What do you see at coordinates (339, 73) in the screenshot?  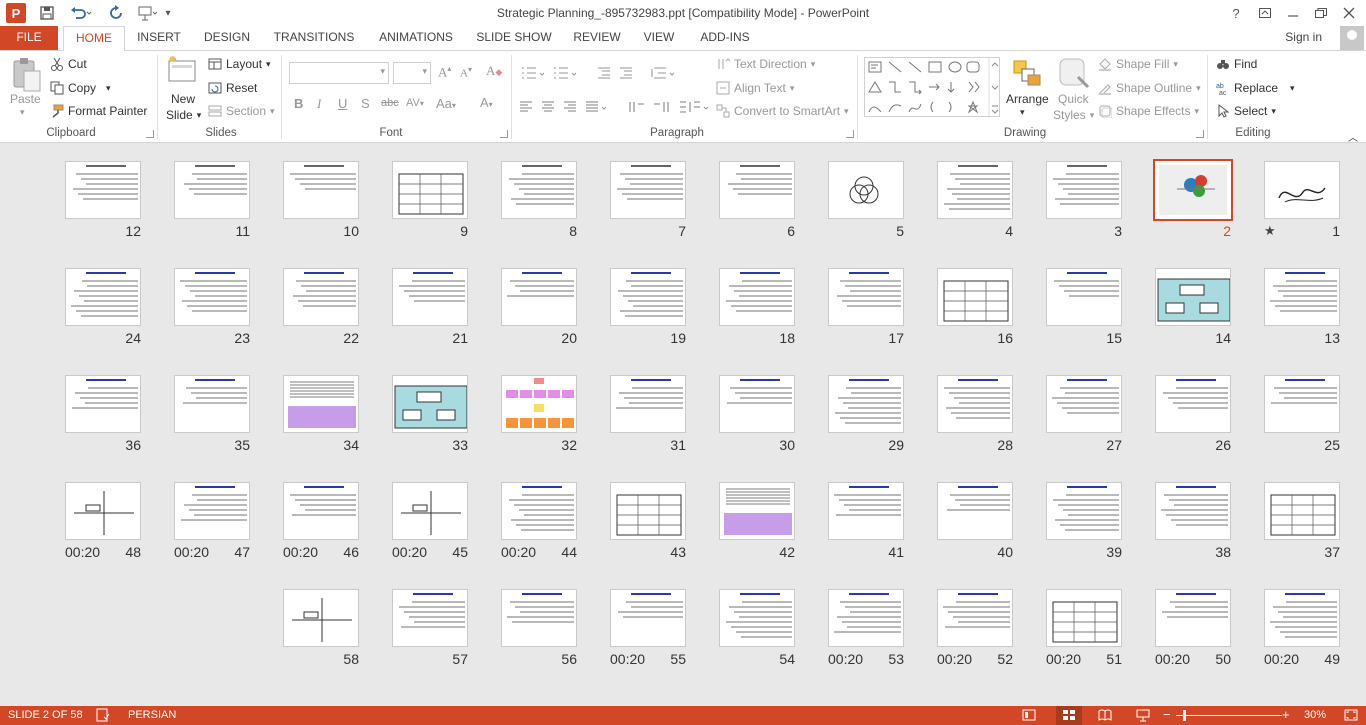 I see `font-family-combobox` at bounding box center [339, 73].